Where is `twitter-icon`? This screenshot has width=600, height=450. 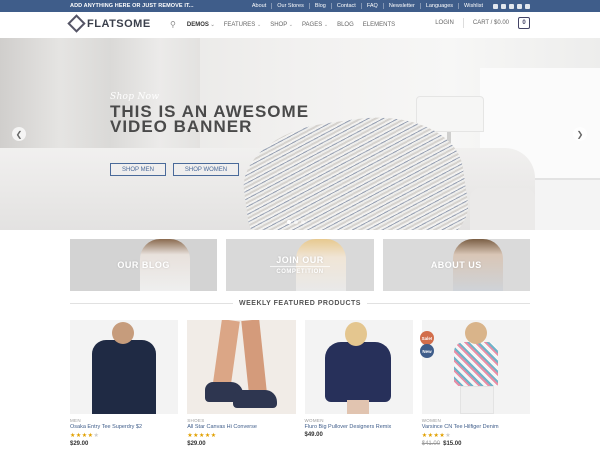
twitter-icon is located at coordinates (503, 6).